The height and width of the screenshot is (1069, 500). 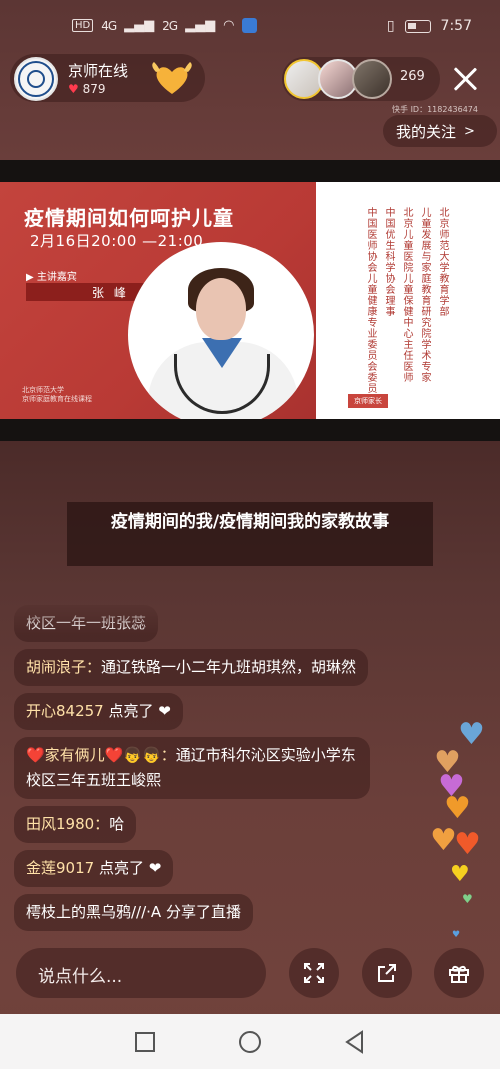 I want to click on comment-text: 校区一年一班张蕊, so click(x=86, y=623).